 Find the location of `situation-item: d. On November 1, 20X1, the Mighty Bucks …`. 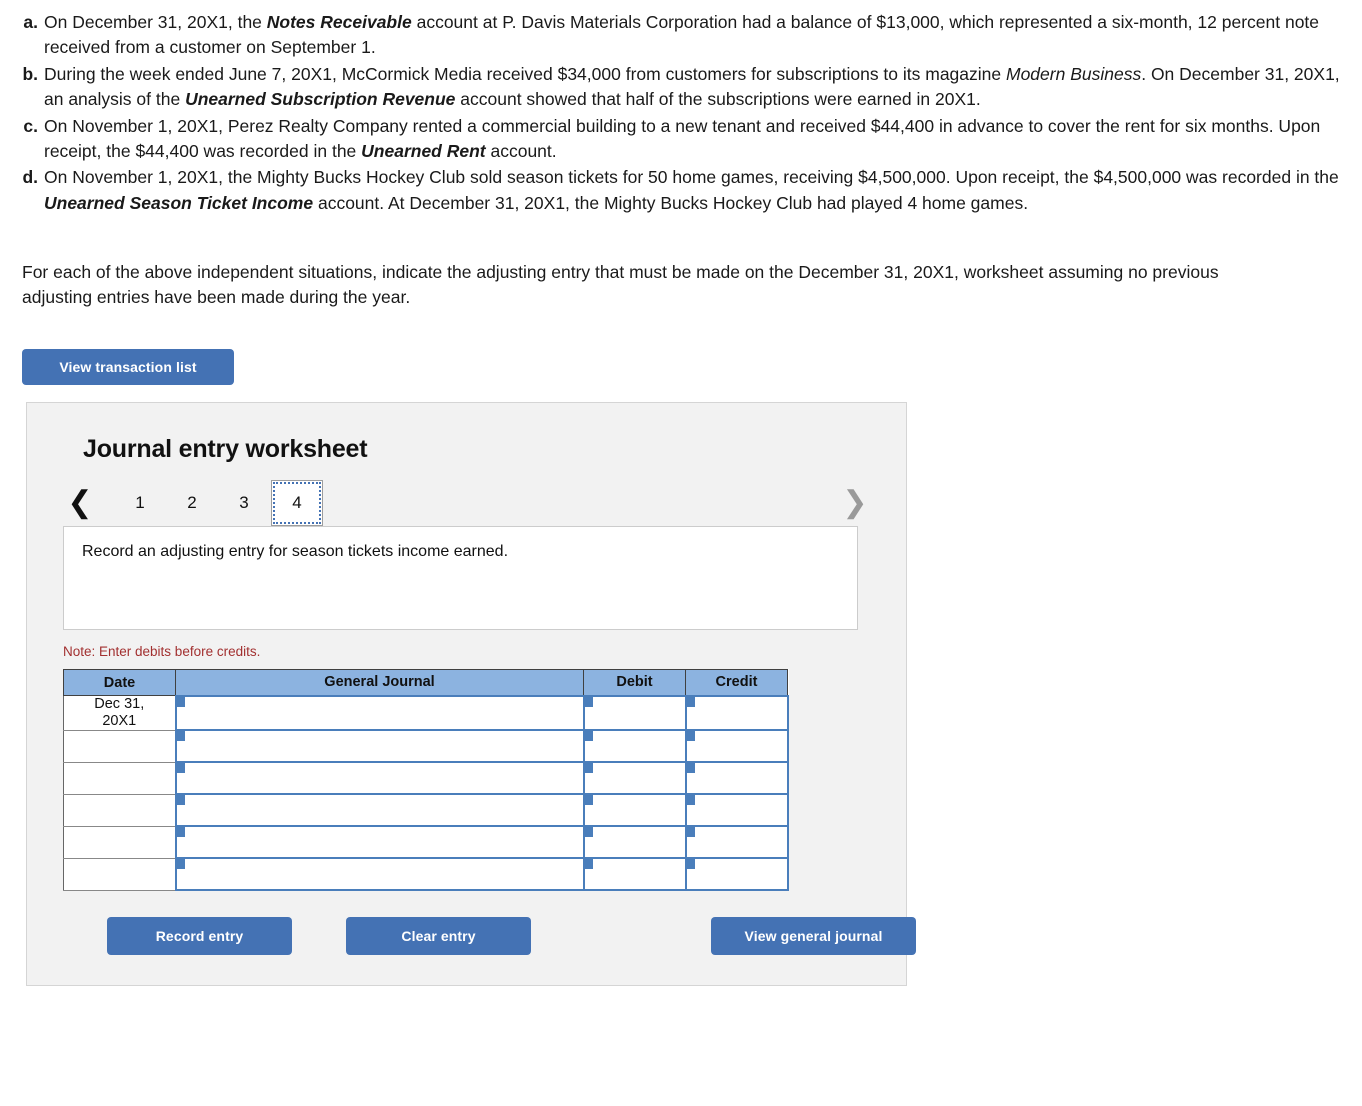

situation-item: d. On November 1, 20X1, the Mighty Bucks … is located at coordinates (682, 190).